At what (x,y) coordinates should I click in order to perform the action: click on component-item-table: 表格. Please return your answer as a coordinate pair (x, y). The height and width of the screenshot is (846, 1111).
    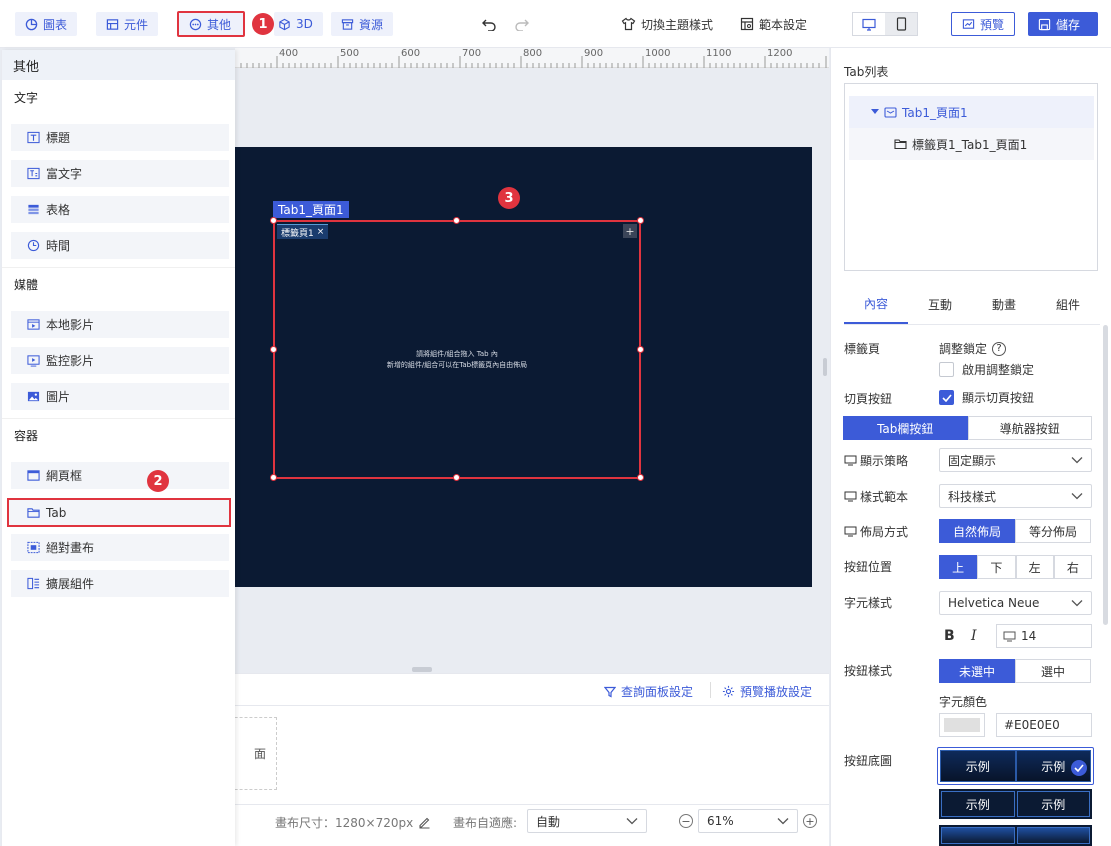
    Looking at the image, I should click on (120, 209).